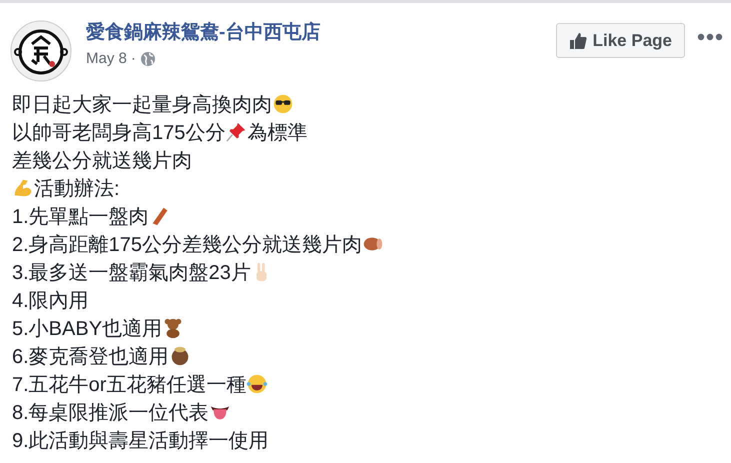 This screenshot has width=731, height=463. Describe the element at coordinates (577, 41) in the screenshot. I see `thumbs-up-icon` at that location.